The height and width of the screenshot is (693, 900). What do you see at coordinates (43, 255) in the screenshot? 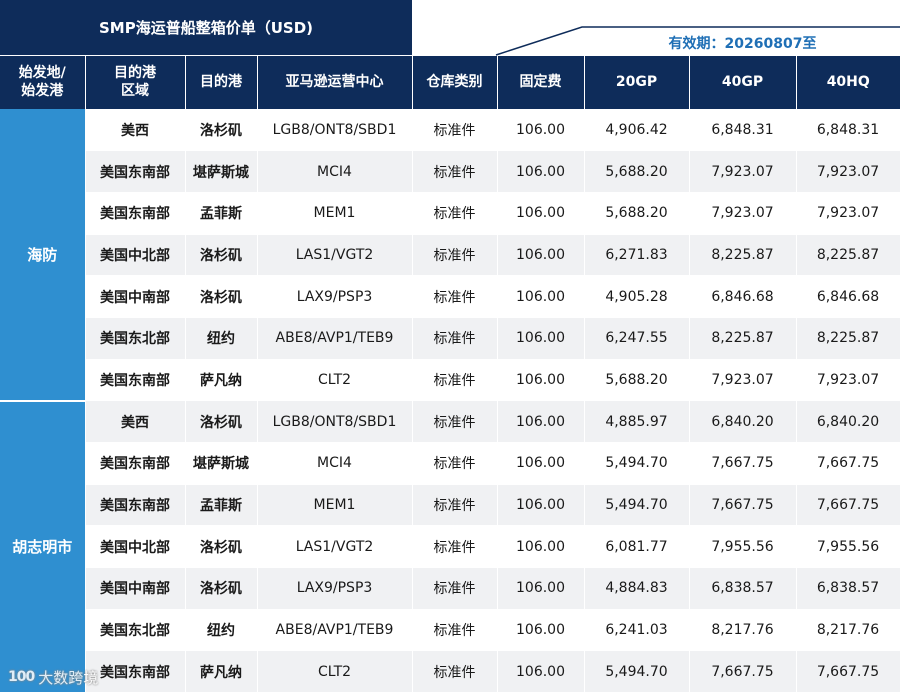
I see `origin-cell: 海防` at bounding box center [43, 255].